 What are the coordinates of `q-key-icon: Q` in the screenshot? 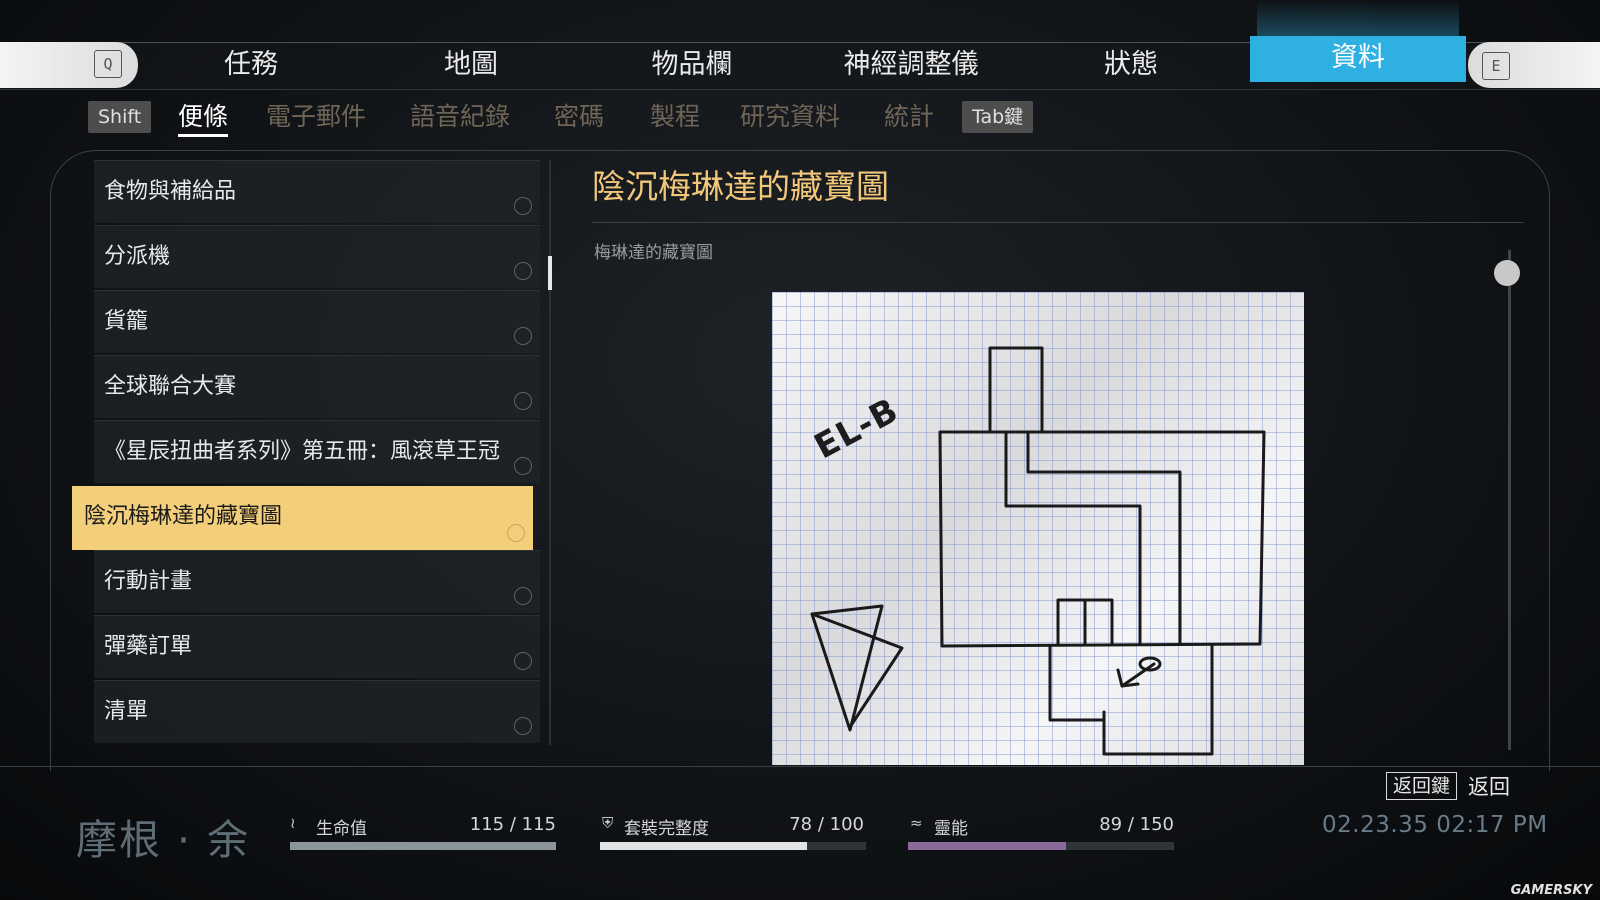 It's located at (108, 64).